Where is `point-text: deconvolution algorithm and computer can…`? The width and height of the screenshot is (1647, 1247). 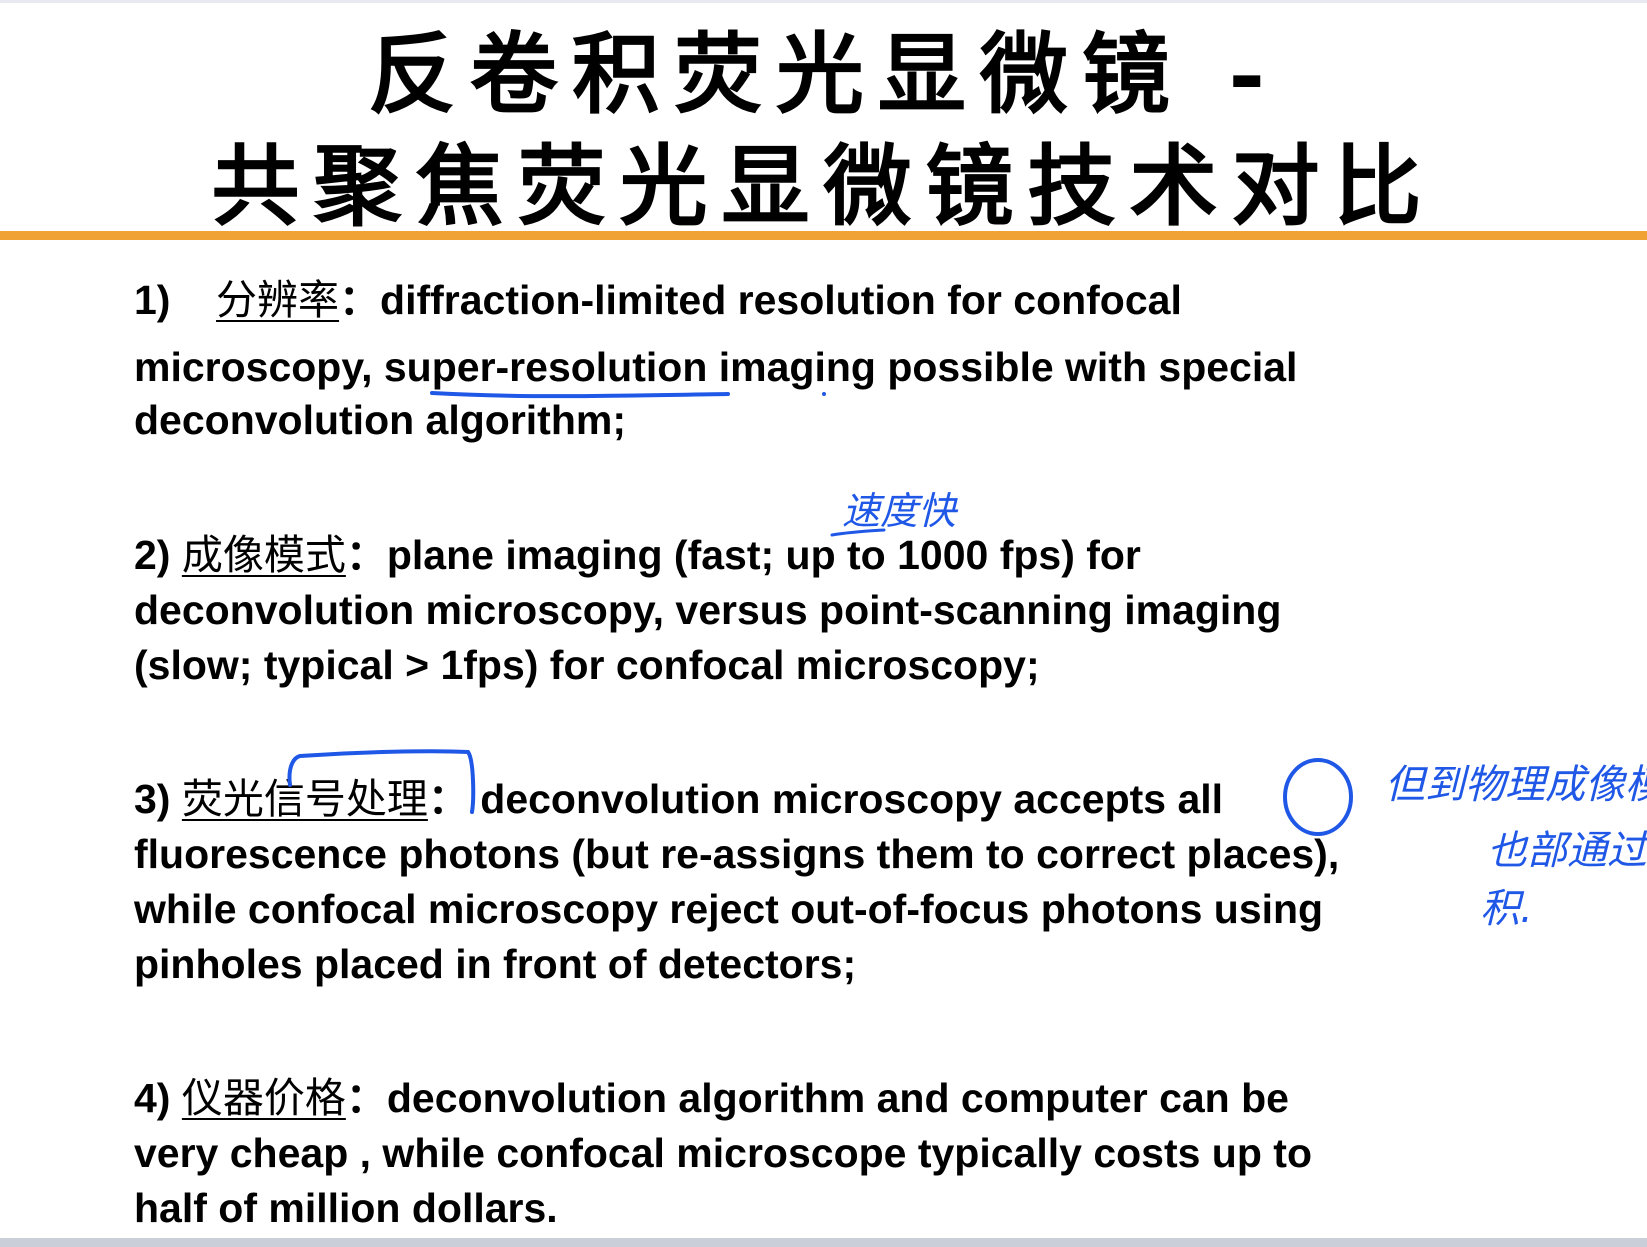
point-text: deconvolution algorithm and computer can… is located at coordinates (837, 1098).